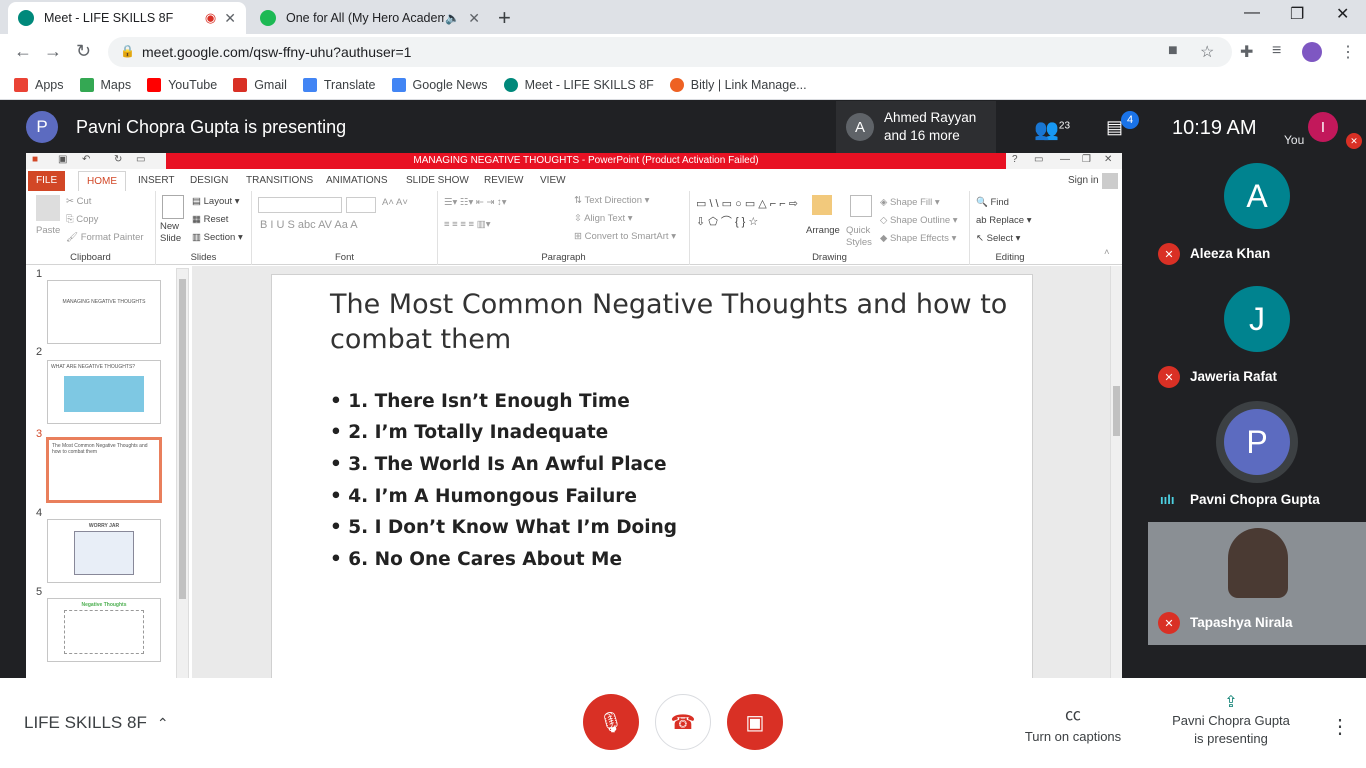 The width and height of the screenshot is (1366, 768). What do you see at coordinates (370, 18) in the screenshot?
I see `tab-music: One for All (My Hero Academ 🔈 ✕` at bounding box center [370, 18].